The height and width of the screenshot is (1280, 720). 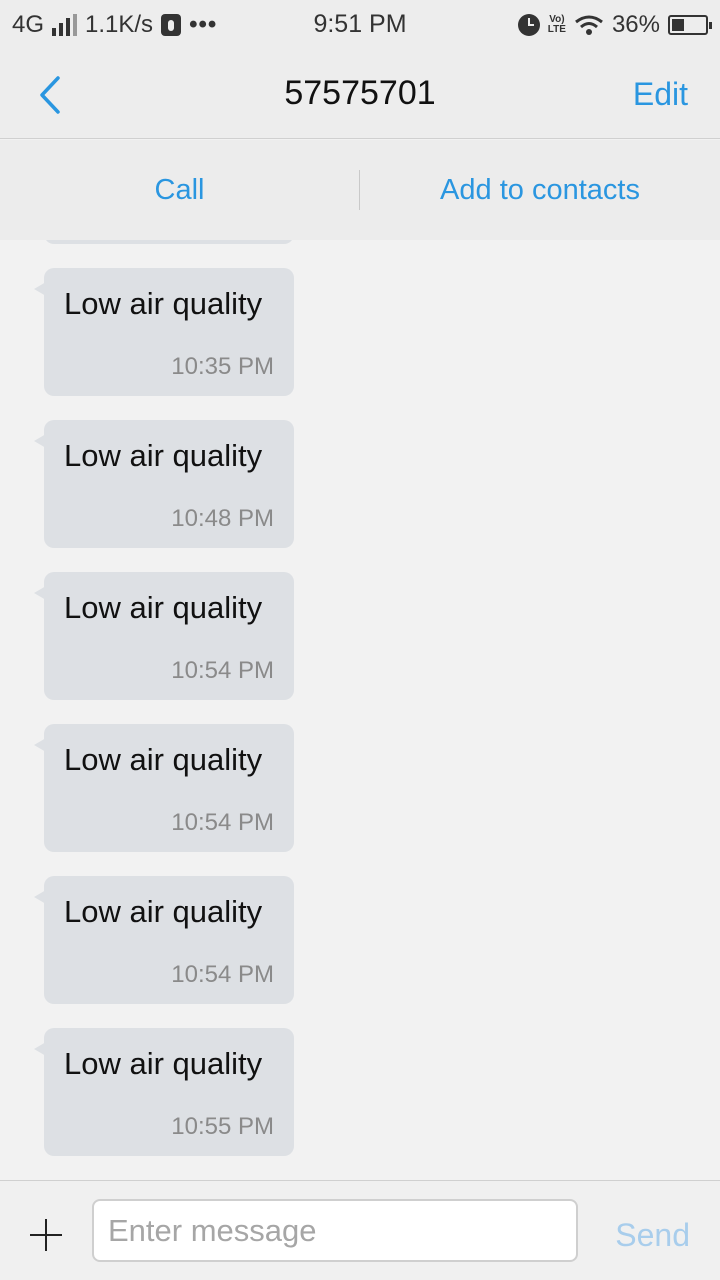 I want to click on contact-action-bar: Call Add to contacts, so click(x=360, y=190).